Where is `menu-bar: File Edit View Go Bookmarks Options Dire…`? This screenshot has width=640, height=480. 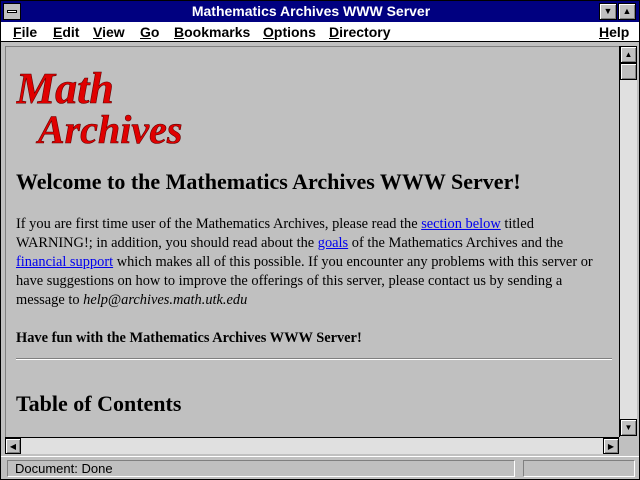
menu-bar: File Edit View Go Bookmarks Options Dire… is located at coordinates (320, 32).